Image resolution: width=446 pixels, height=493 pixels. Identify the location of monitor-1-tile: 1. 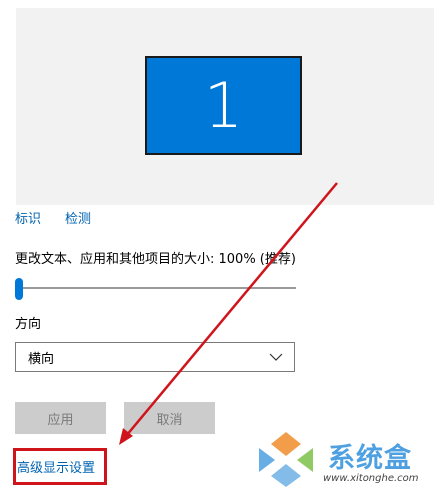
(223, 105).